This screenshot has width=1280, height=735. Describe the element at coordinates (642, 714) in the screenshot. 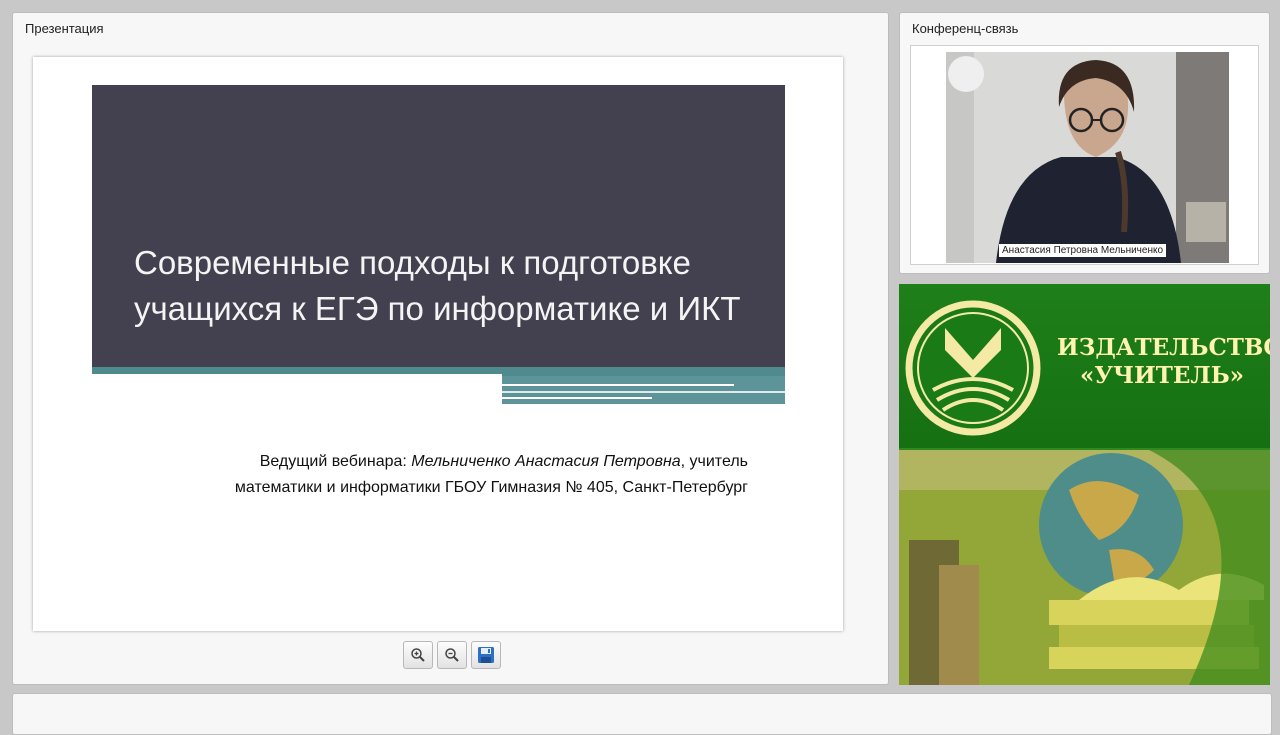

I see `bottom-panel` at that location.